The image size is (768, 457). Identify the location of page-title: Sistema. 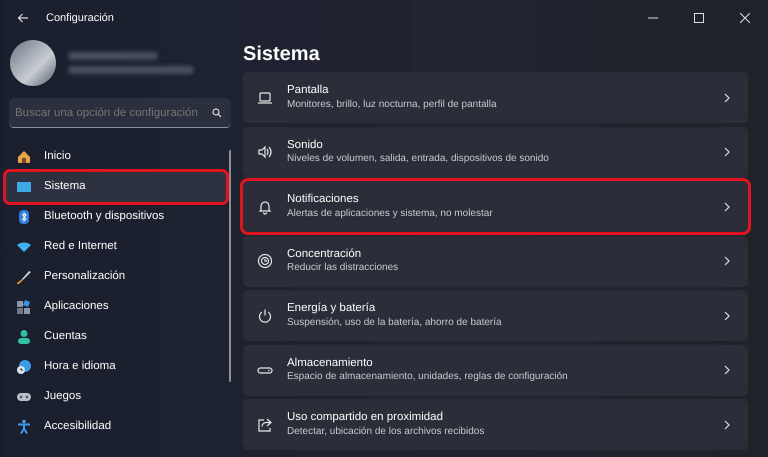
(282, 54).